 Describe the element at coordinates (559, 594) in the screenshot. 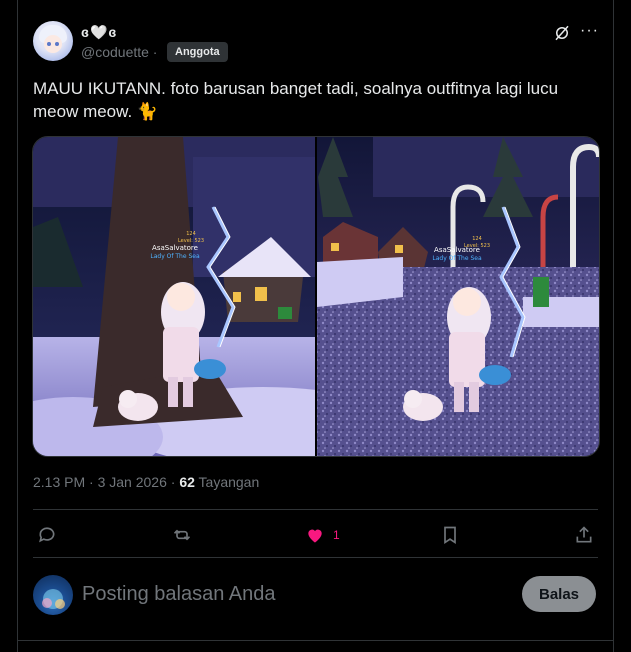

I see `reply-submit-button: Balas` at that location.